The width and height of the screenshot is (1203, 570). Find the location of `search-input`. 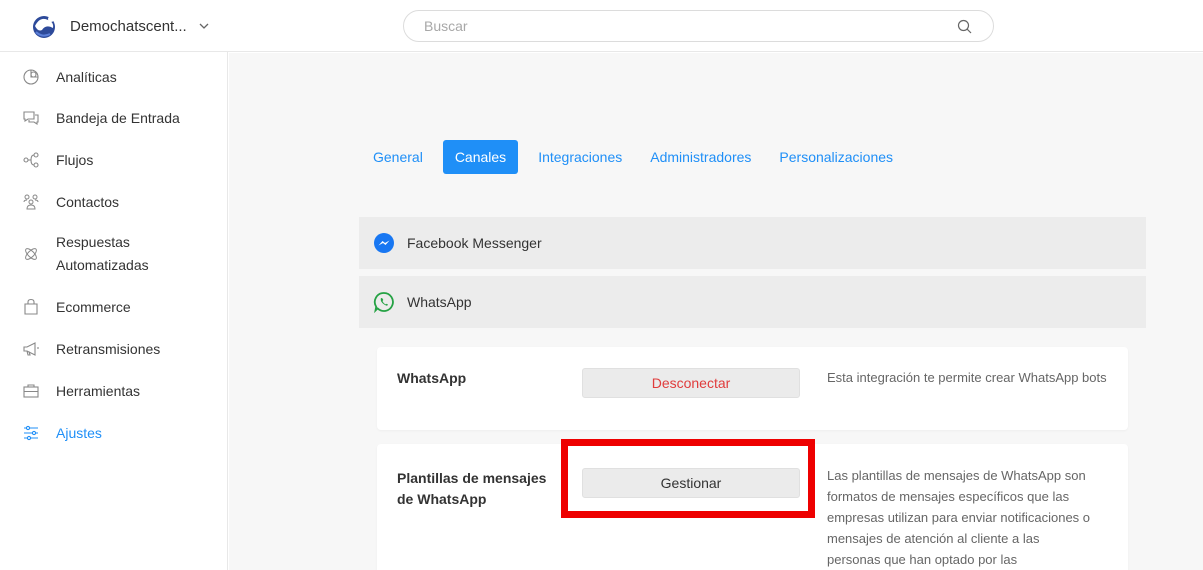

search-input is located at coordinates (684, 26).